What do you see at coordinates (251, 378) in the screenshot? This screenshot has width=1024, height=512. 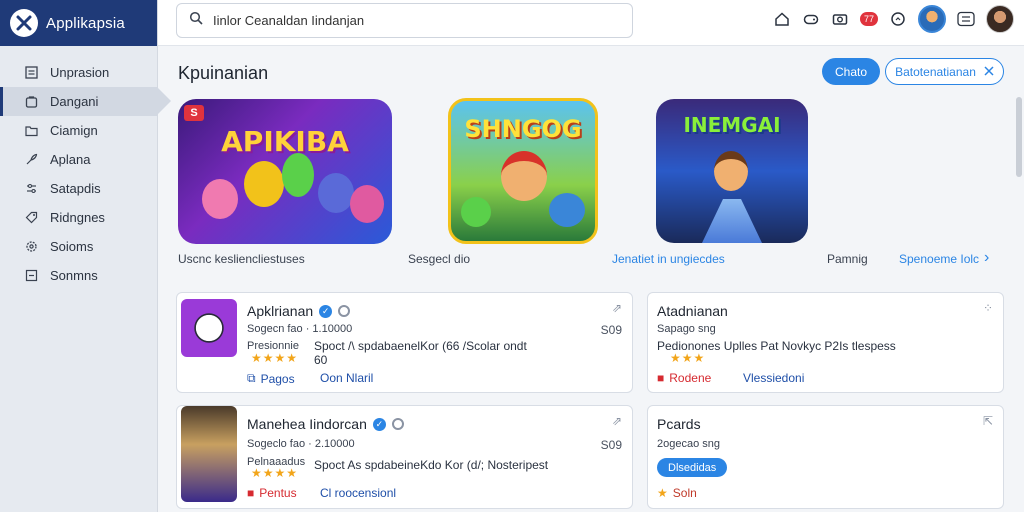 I see `share-icon: ⧉` at bounding box center [251, 378].